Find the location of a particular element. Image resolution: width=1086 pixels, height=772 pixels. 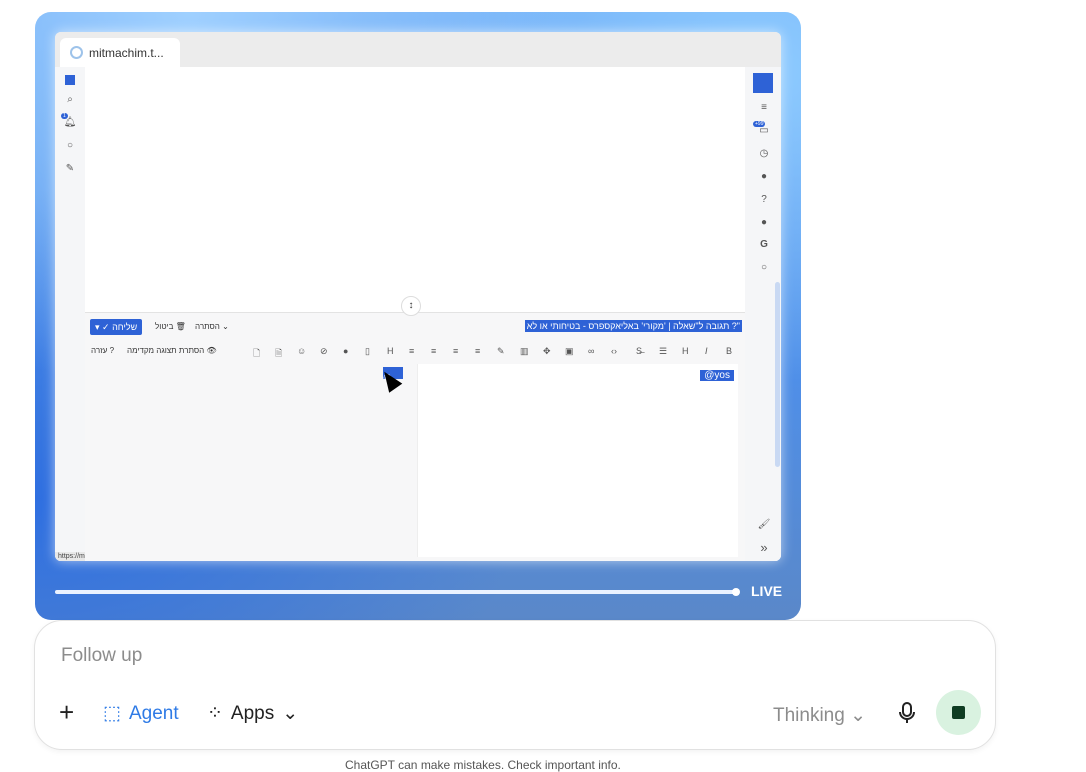

heading-large-icon: H is located at coordinates (685, 351).